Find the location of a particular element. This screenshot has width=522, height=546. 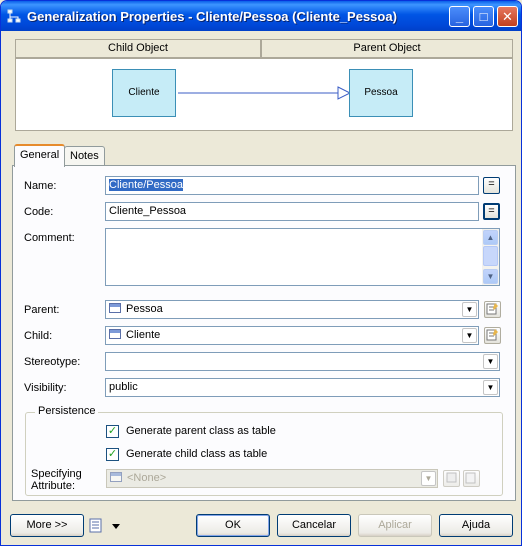

generate-parent-checkbox: ✓ is located at coordinates (112, 431).